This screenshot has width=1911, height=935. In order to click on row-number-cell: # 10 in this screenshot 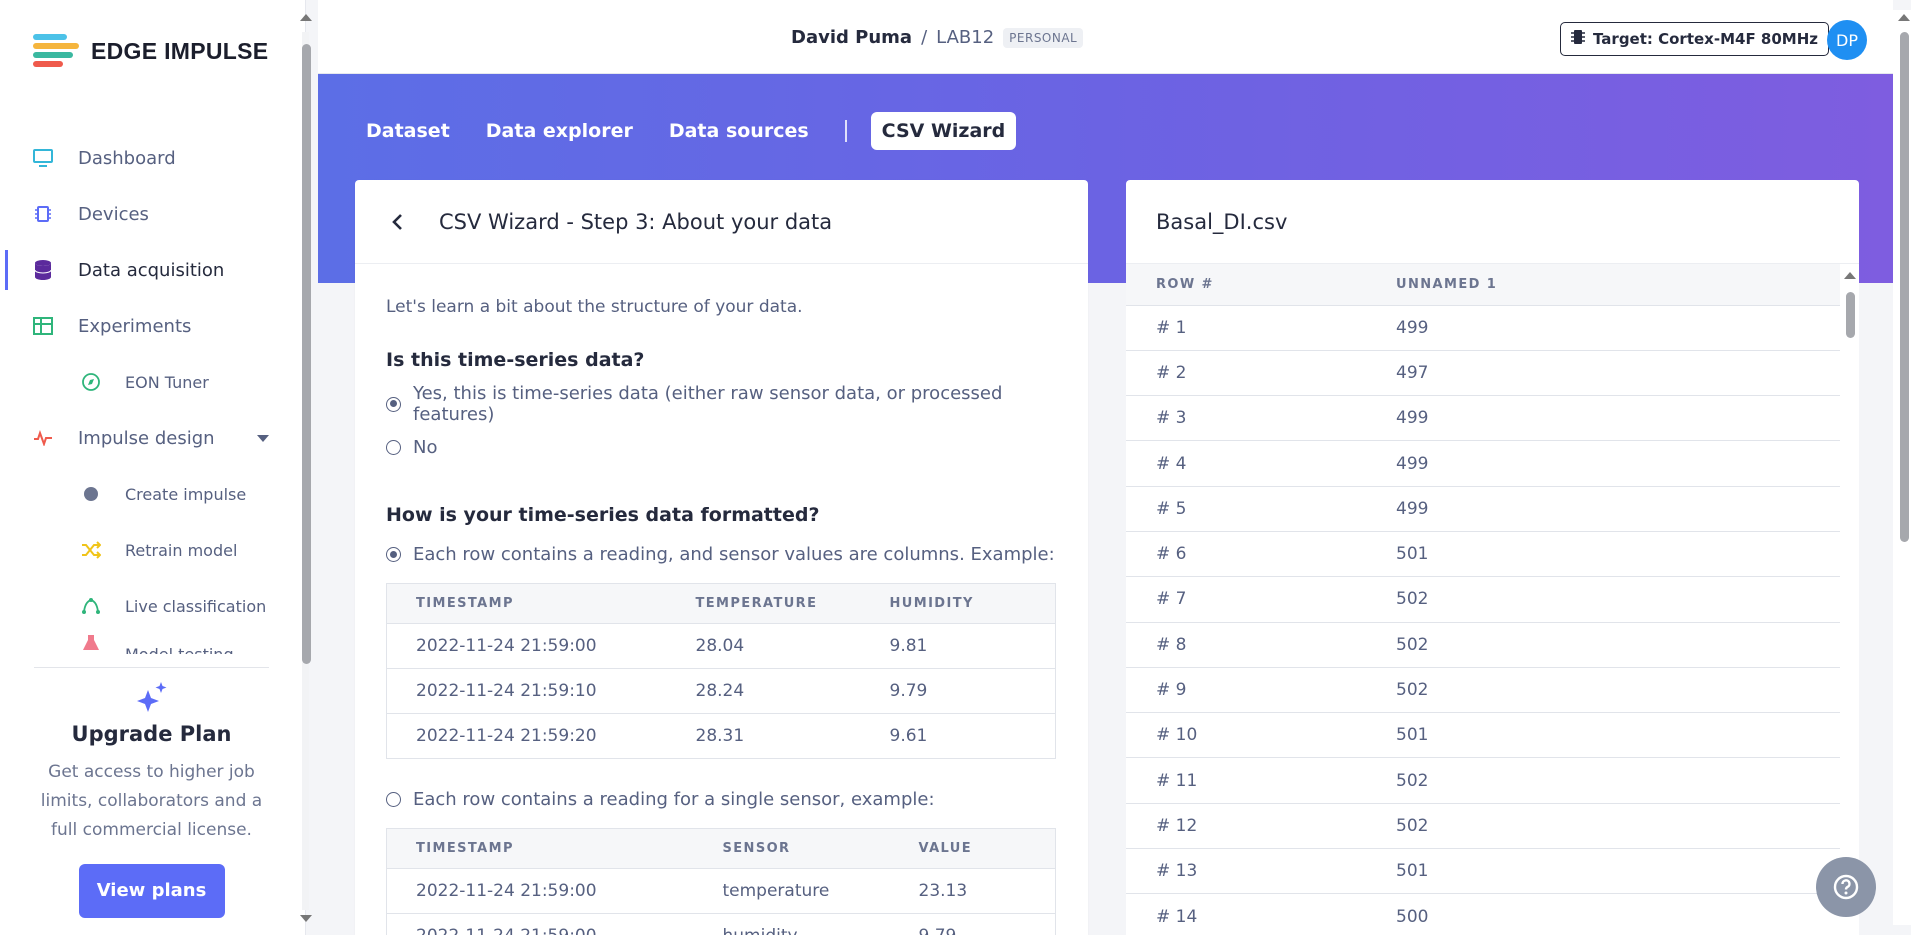, I will do `click(1261, 735)`.